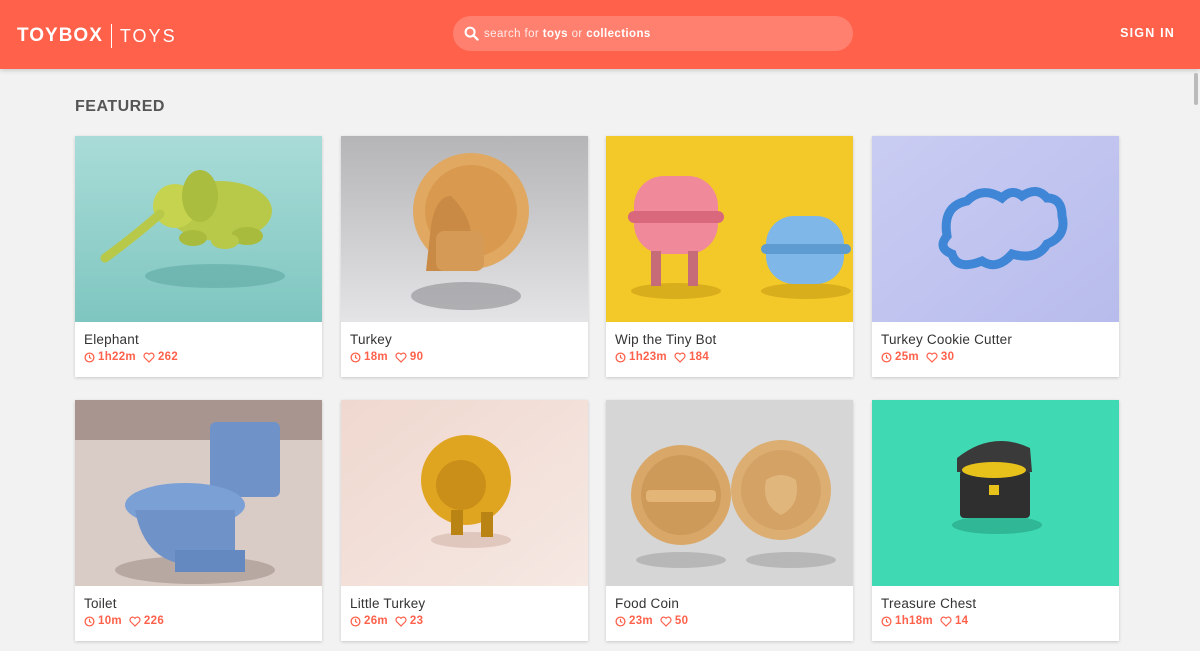  Describe the element at coordinates (648, 357) in the screenshot. I see `build-time: 1h23m` at that location.